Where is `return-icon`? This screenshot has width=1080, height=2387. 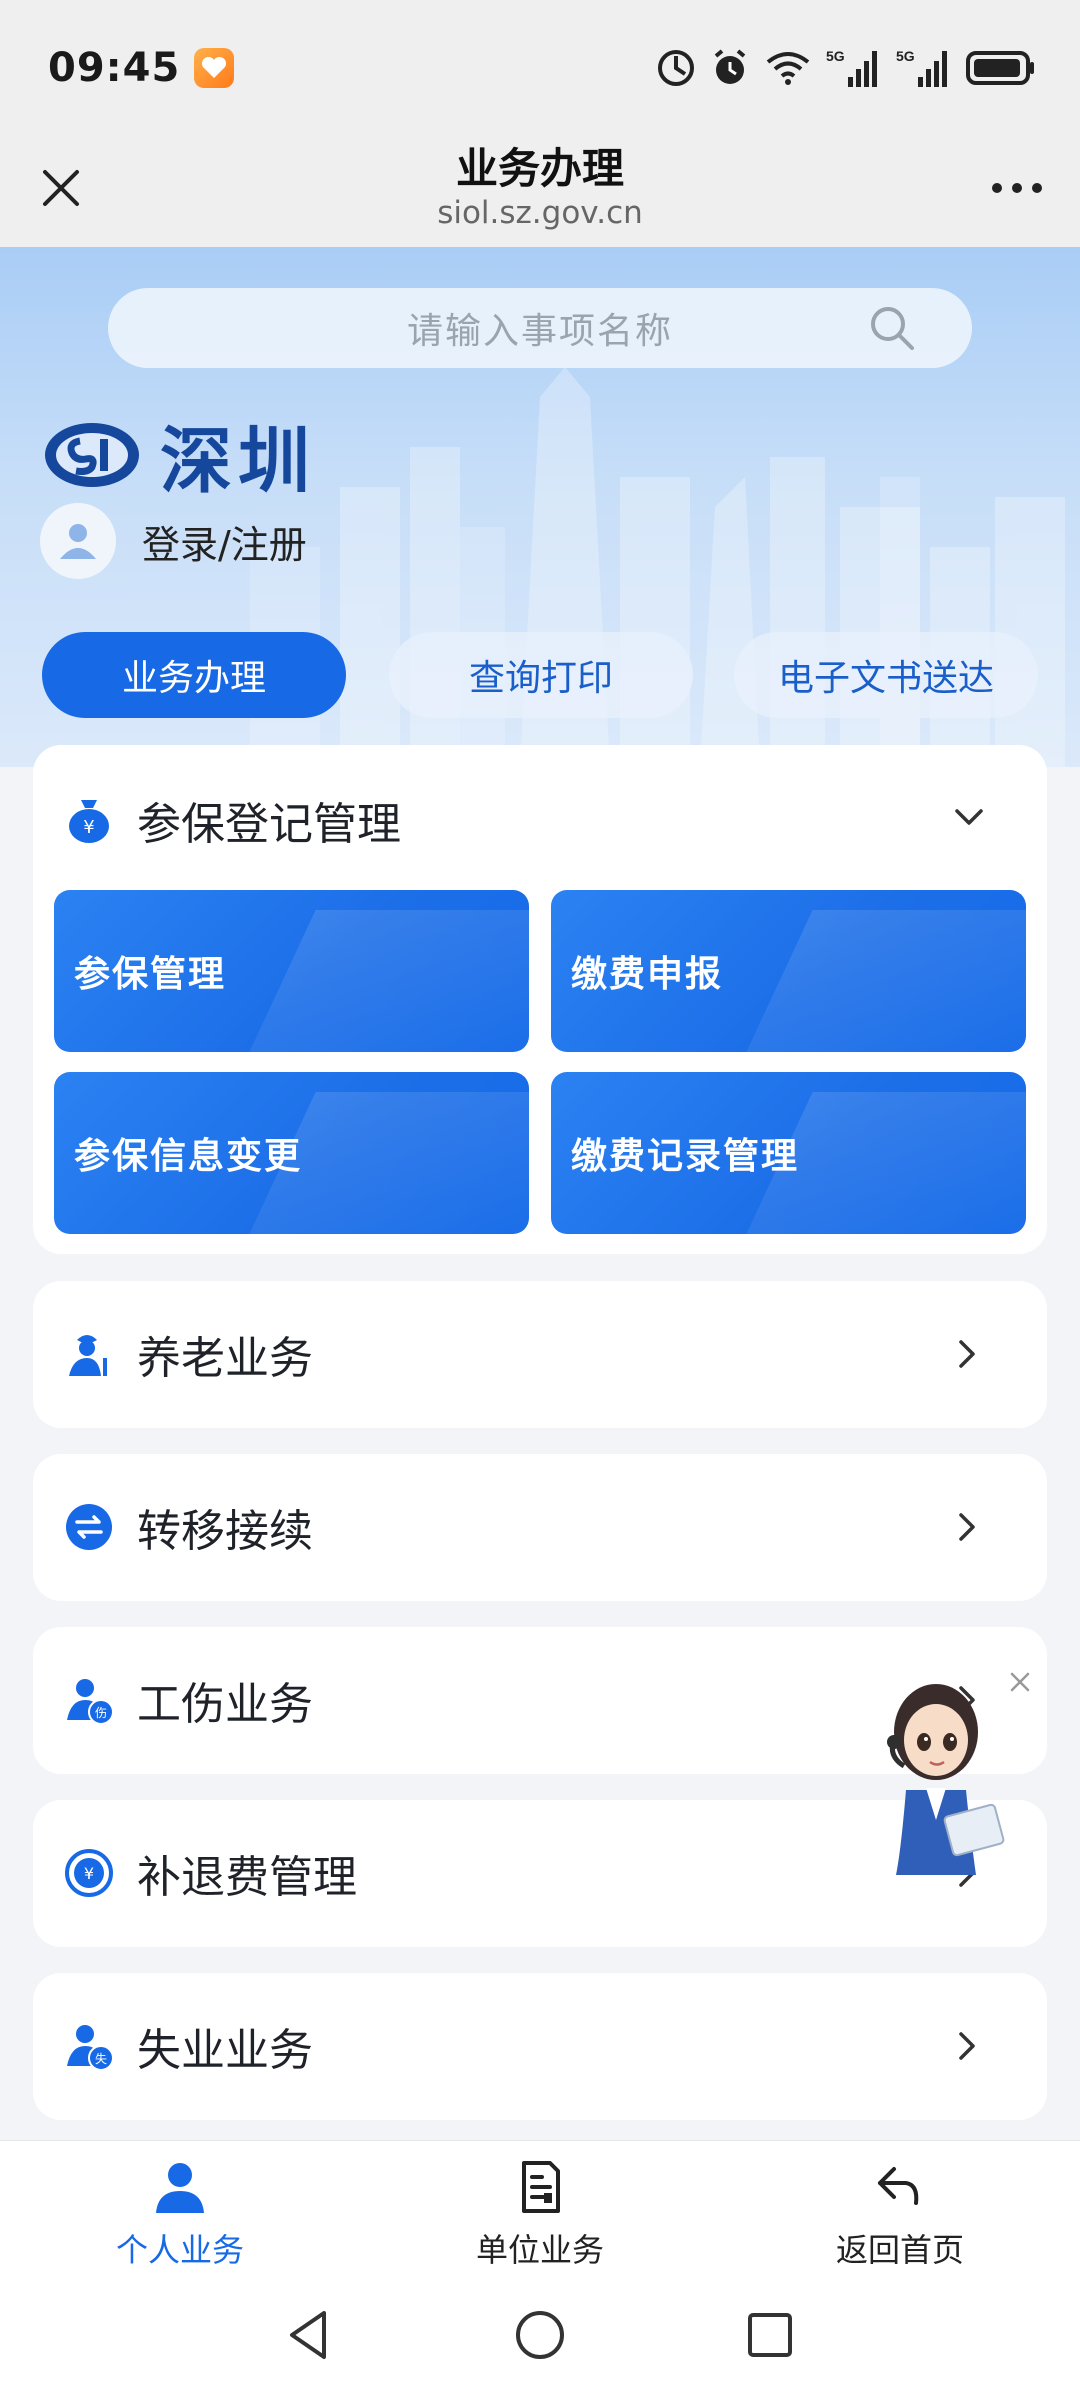 return-icon is located at coordinates (898, 2186).